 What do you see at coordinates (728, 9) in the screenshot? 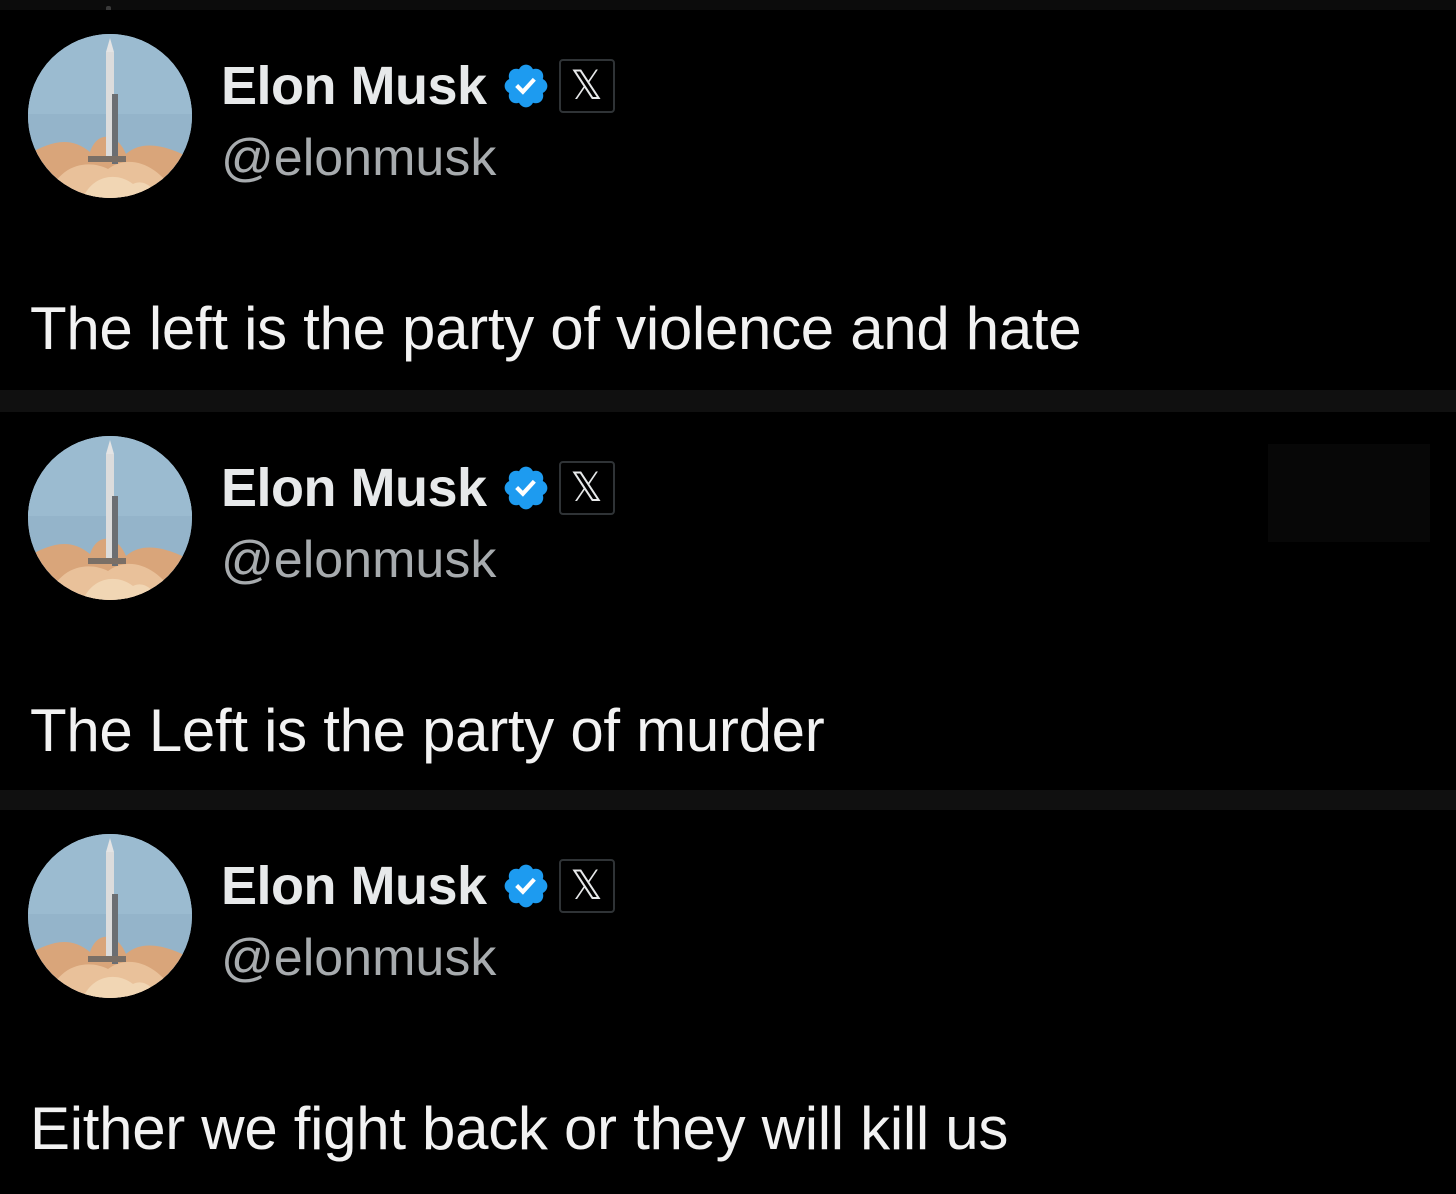
I see `top-strip` at bounding box center [728, 9].